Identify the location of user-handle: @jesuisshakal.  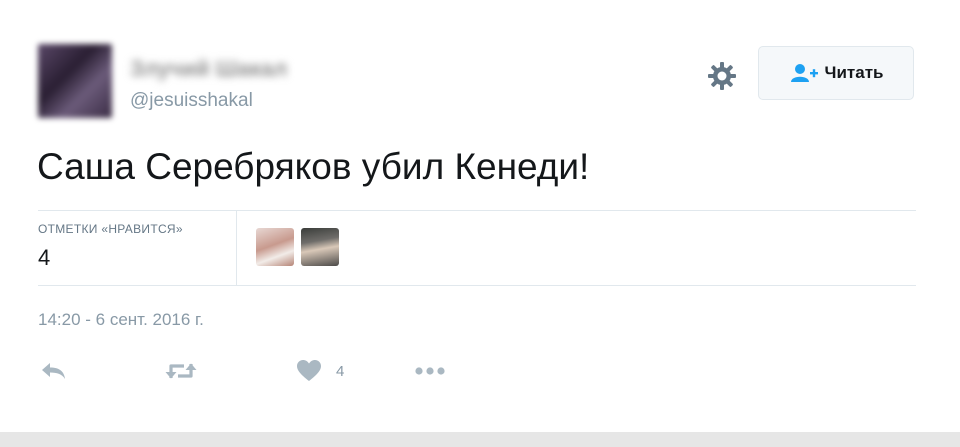
(191, 101).